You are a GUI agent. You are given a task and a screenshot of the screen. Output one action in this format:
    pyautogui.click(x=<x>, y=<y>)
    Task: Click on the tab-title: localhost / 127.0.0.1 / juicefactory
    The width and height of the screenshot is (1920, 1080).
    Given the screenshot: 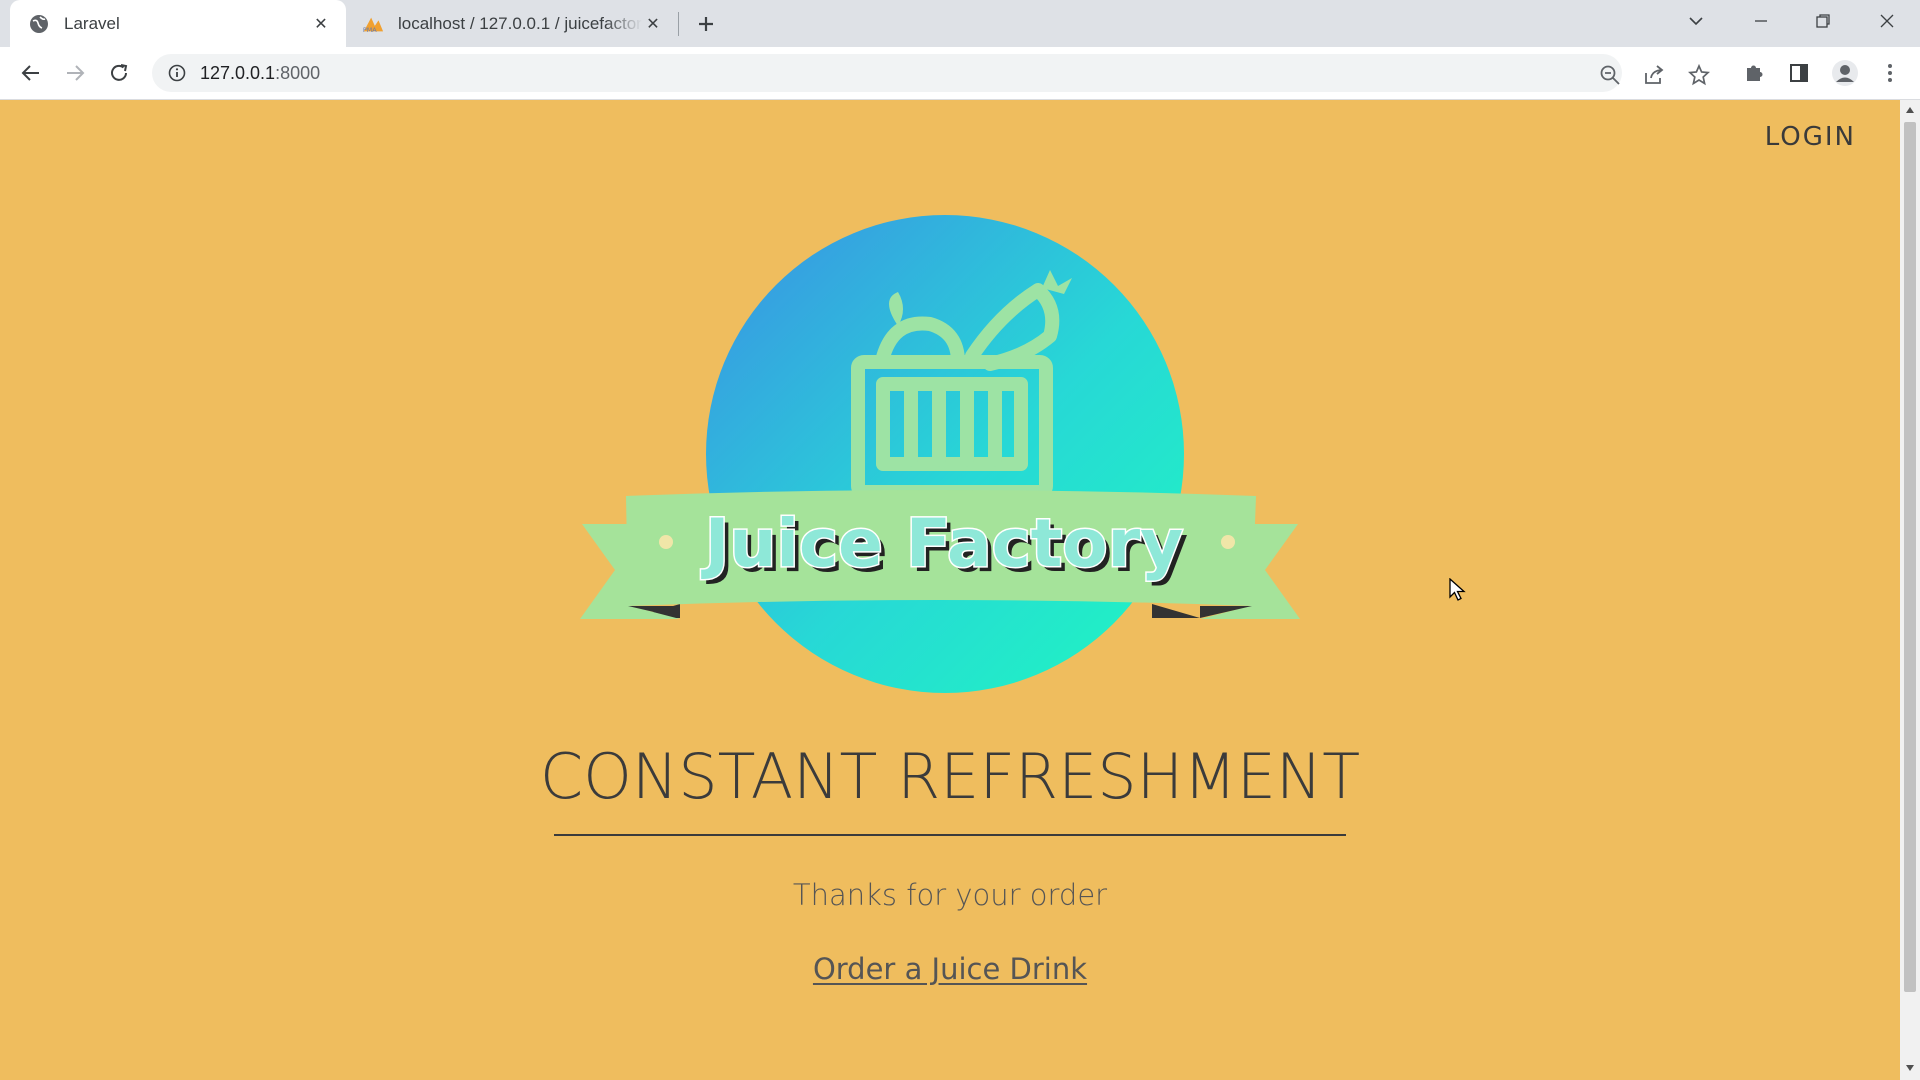 What is the action you would take?
    pyautogui.click(x=520, y=23)
    